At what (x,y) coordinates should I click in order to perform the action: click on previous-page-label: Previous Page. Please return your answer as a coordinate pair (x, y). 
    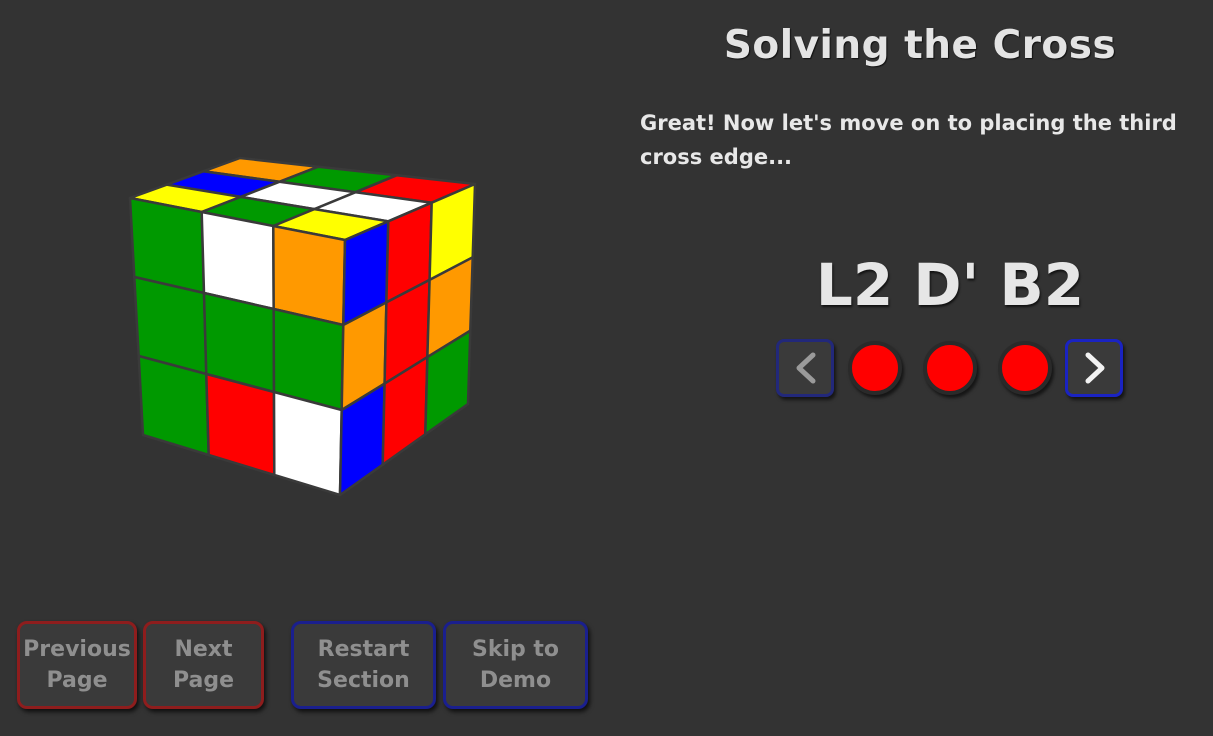
    Looking at the image, I should click on (77, 665).